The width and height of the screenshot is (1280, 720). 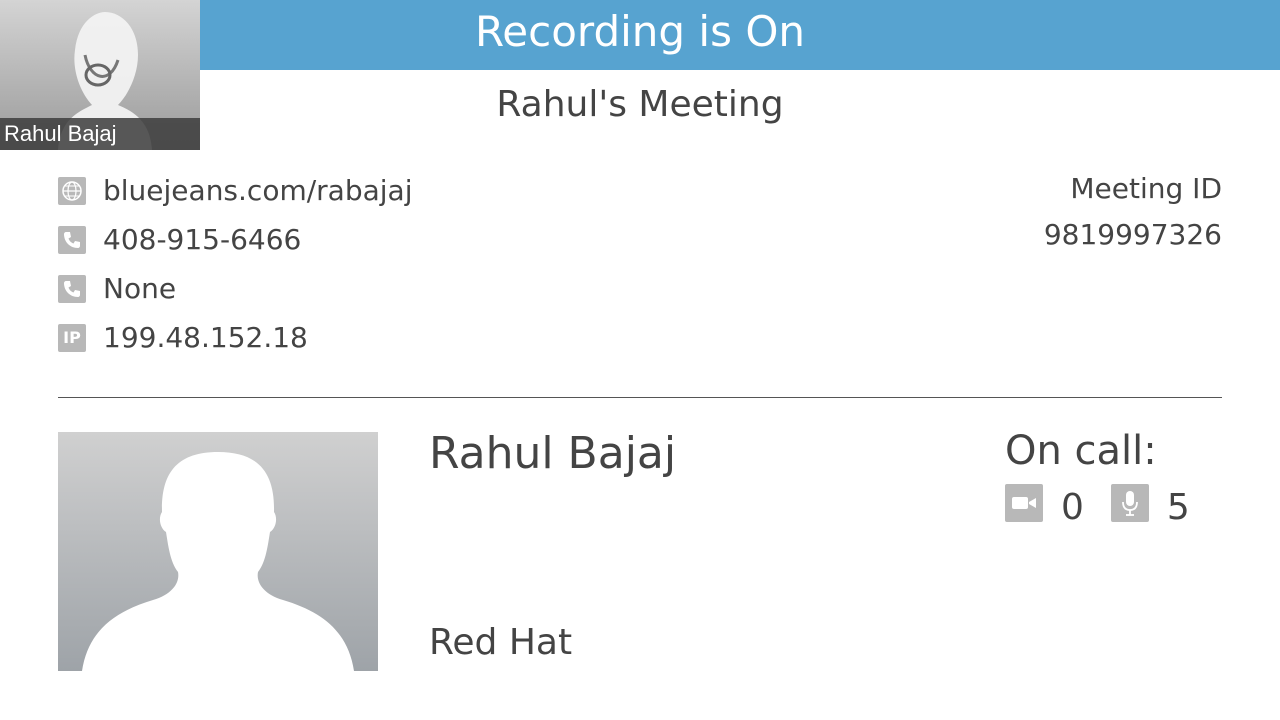 What do you see at coordinates (202, 239) in the screenshot?
I see `dial-in-number: 408-915-6466` at bounding box center [202, 239].